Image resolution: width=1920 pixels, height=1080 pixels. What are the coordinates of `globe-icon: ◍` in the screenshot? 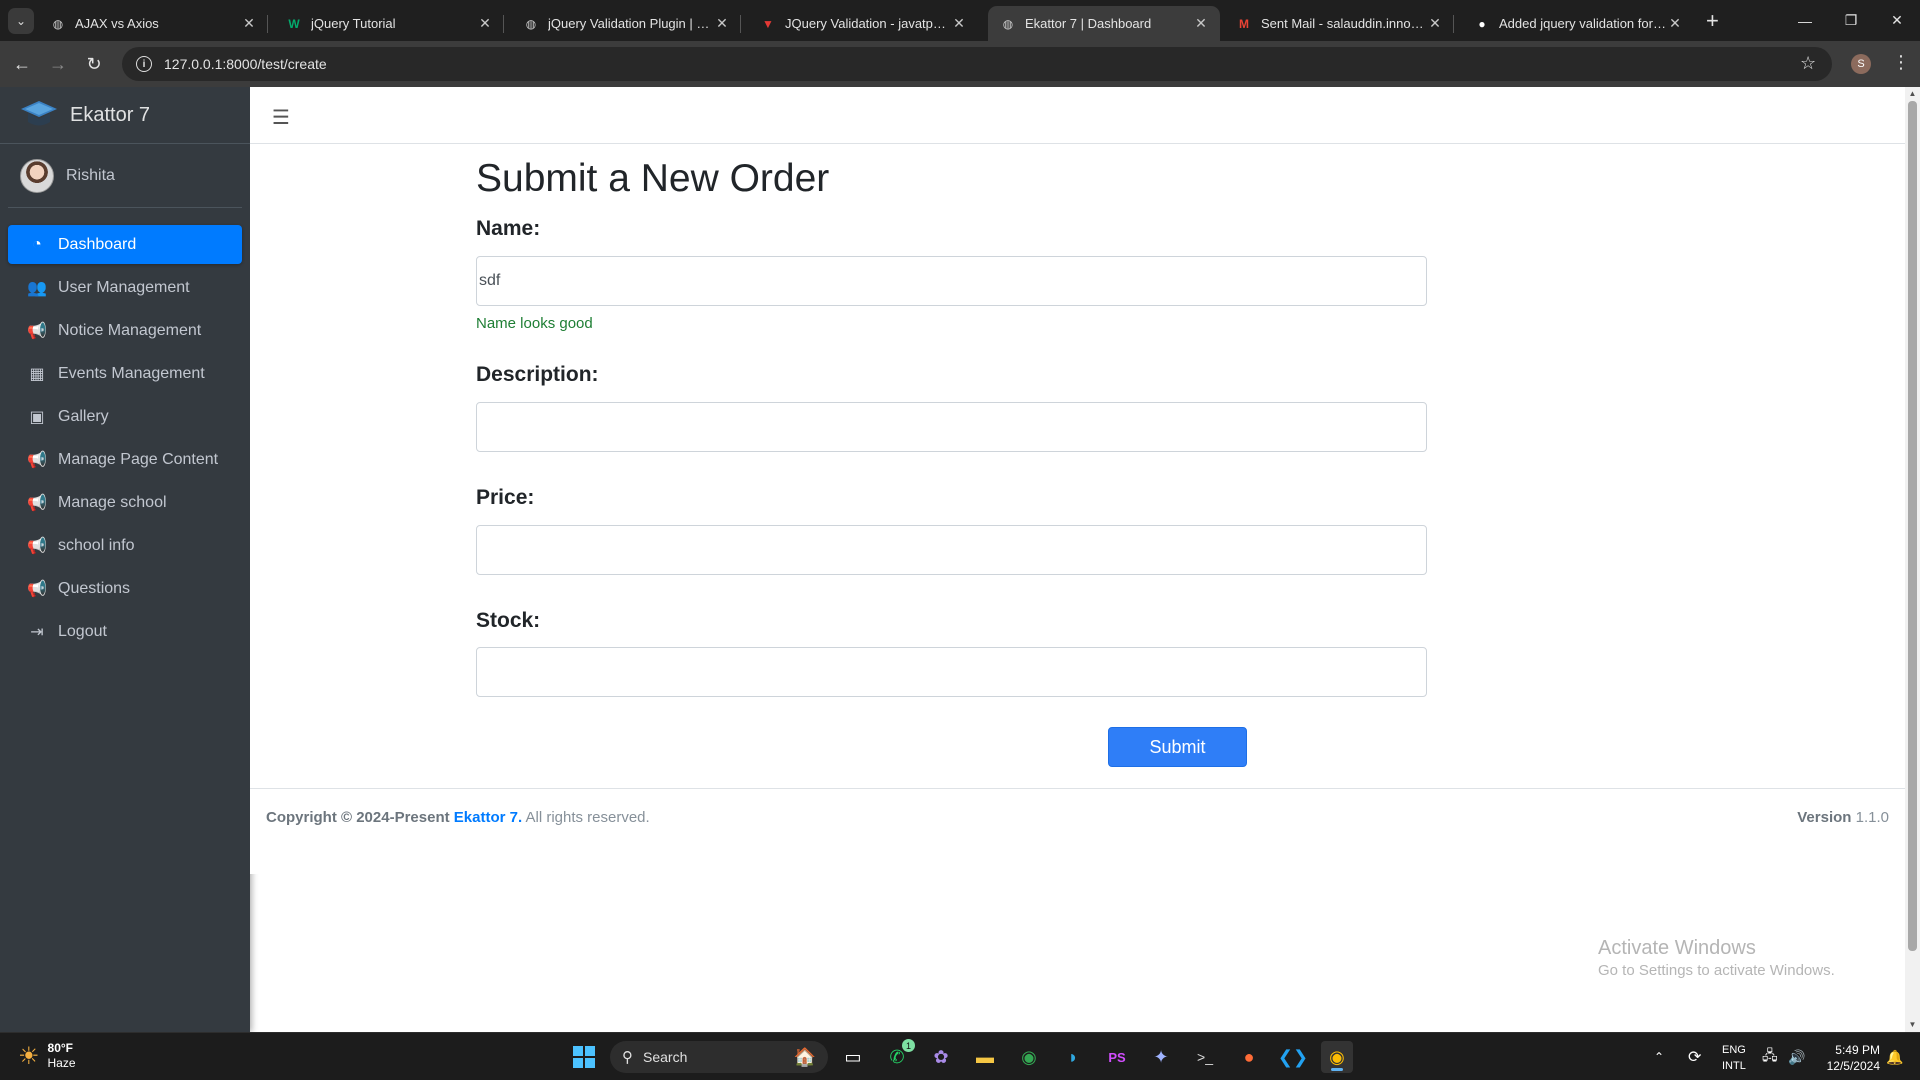 It's located at (531, 23).